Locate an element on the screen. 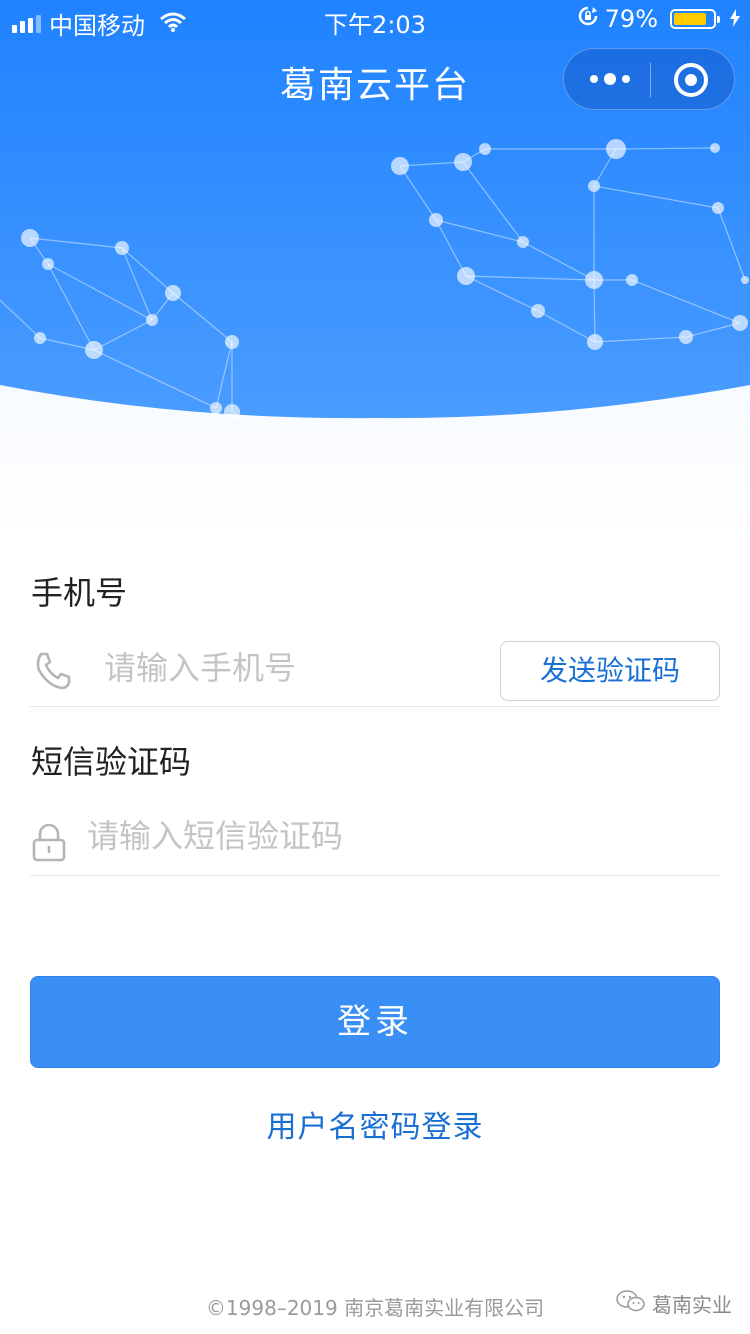 This screenshot has width=750, height=1334. battery-percent: 79% is located at coordinates (631, 19).